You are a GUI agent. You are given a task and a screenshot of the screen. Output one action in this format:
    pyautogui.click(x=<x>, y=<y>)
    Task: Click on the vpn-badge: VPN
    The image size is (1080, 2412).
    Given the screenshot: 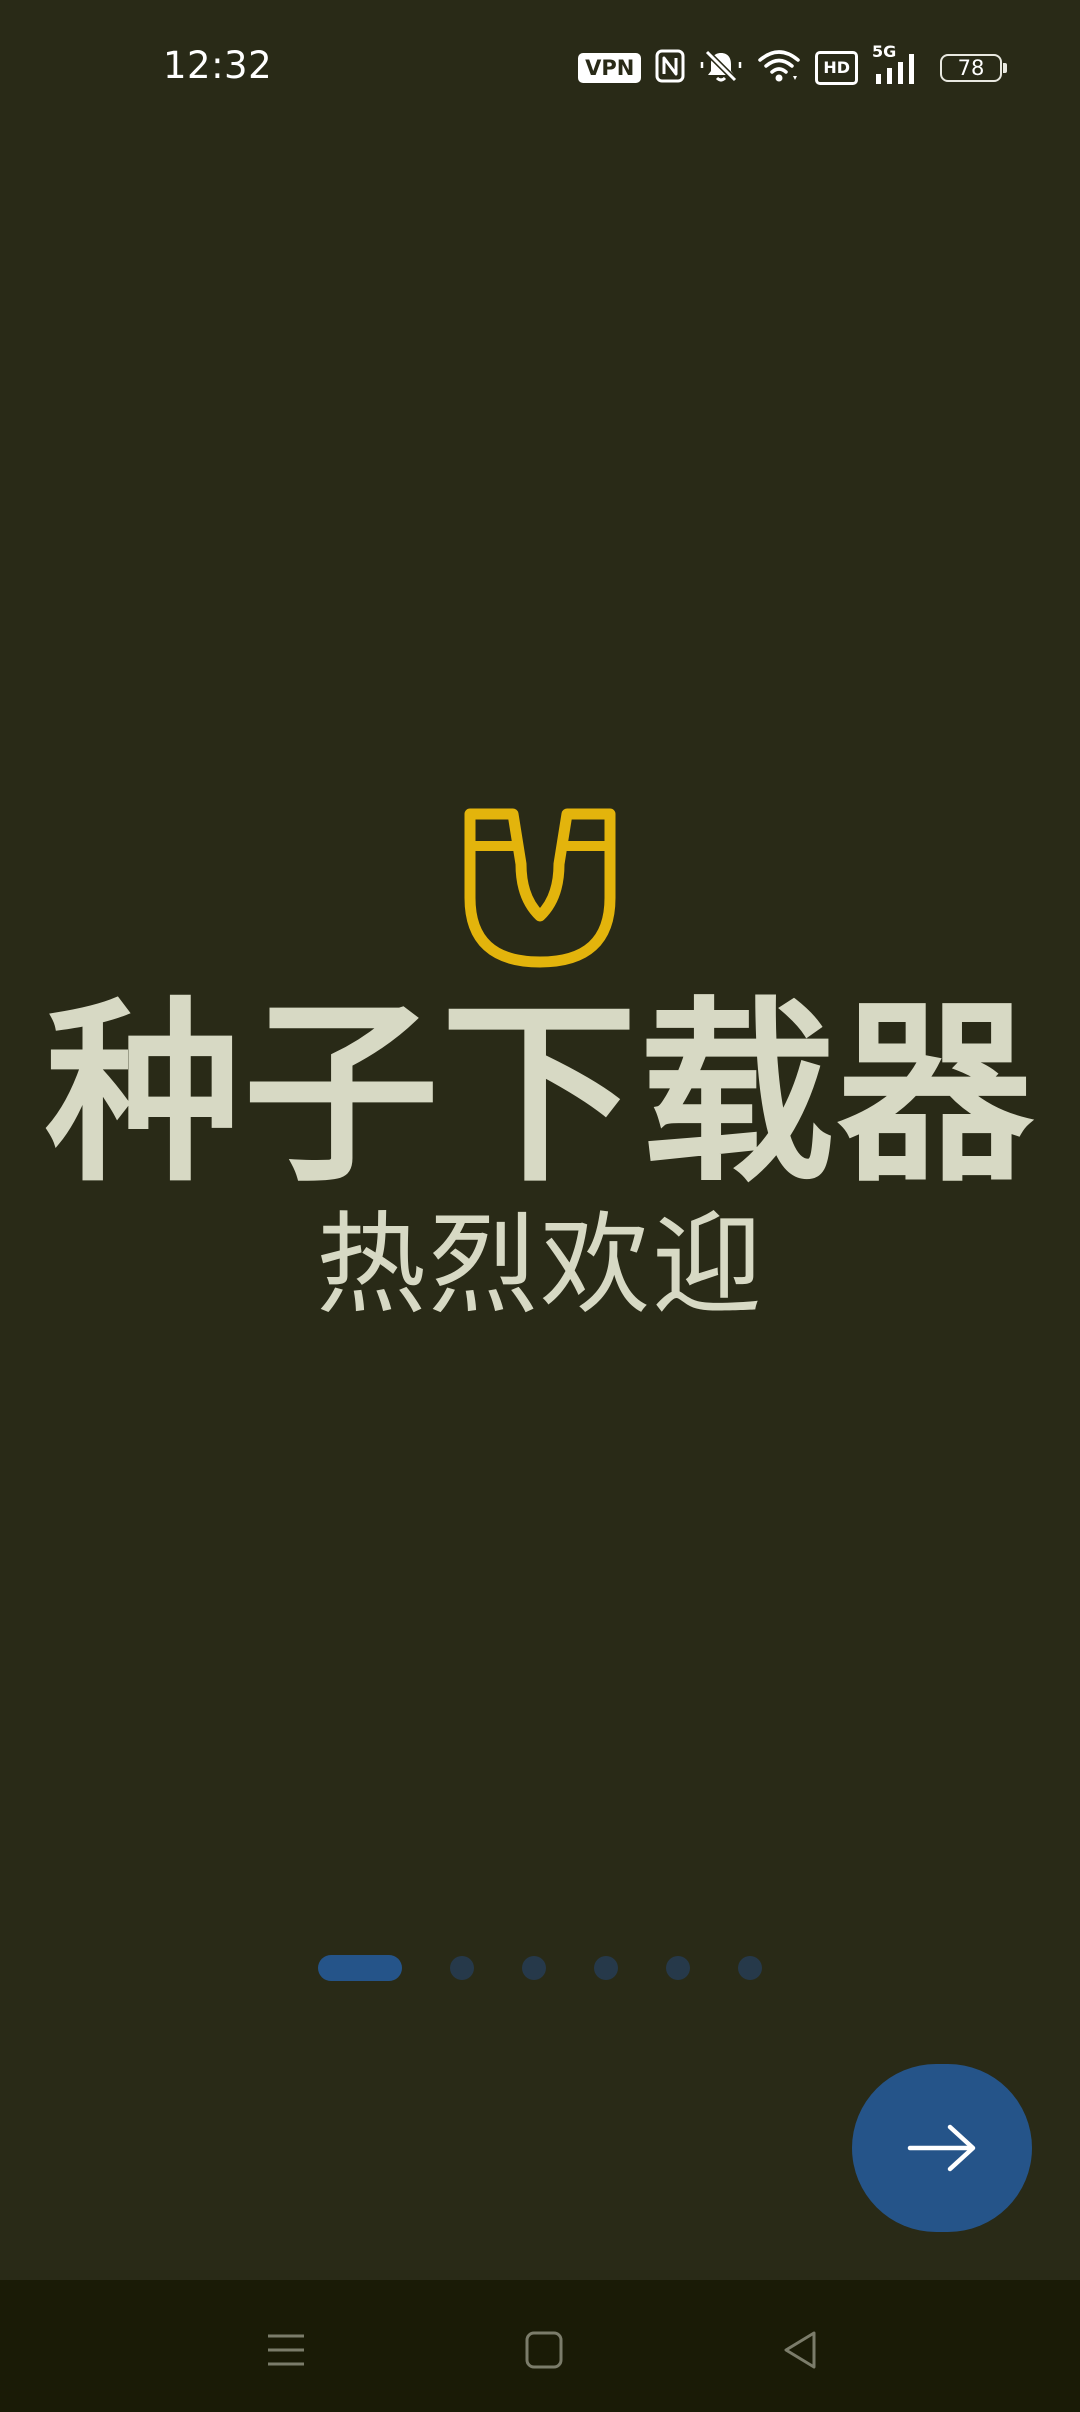 What is the action you would take?
    pyautogui.click(x=610, y=68)
    